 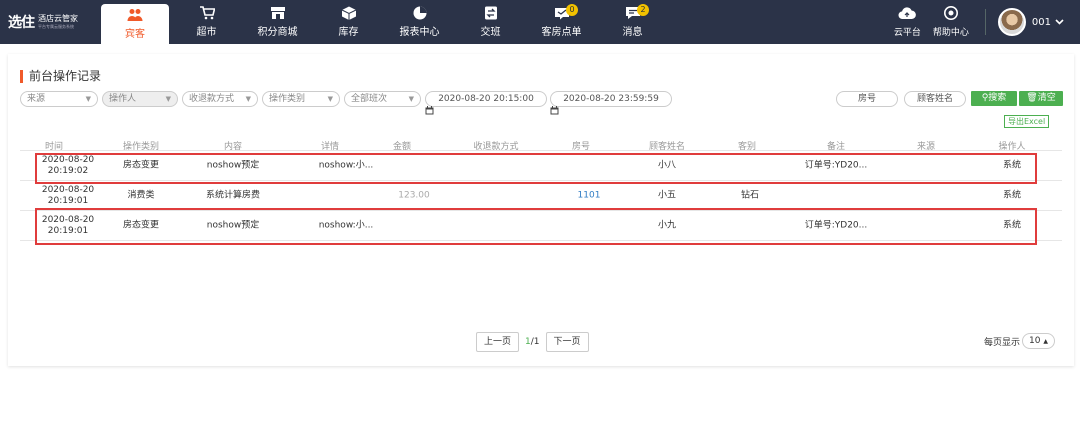 What do you see at coordinates (420, 13) in the screenshot?
I see `pie-chart-icon` at bounding box center [420, 13].